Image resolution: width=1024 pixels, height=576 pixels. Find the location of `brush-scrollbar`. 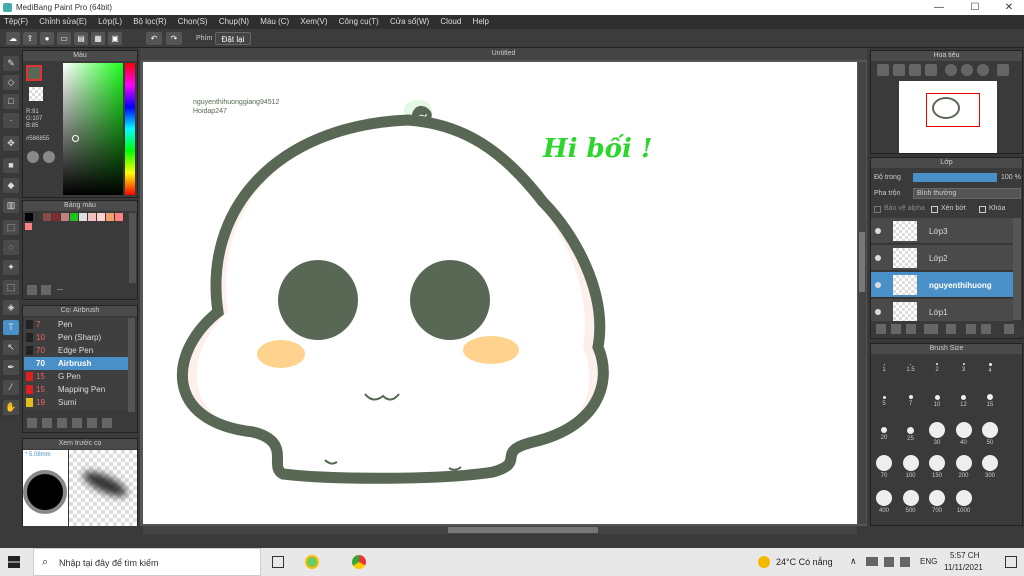

brush-scrollbar is located at coordinates (131, 365).